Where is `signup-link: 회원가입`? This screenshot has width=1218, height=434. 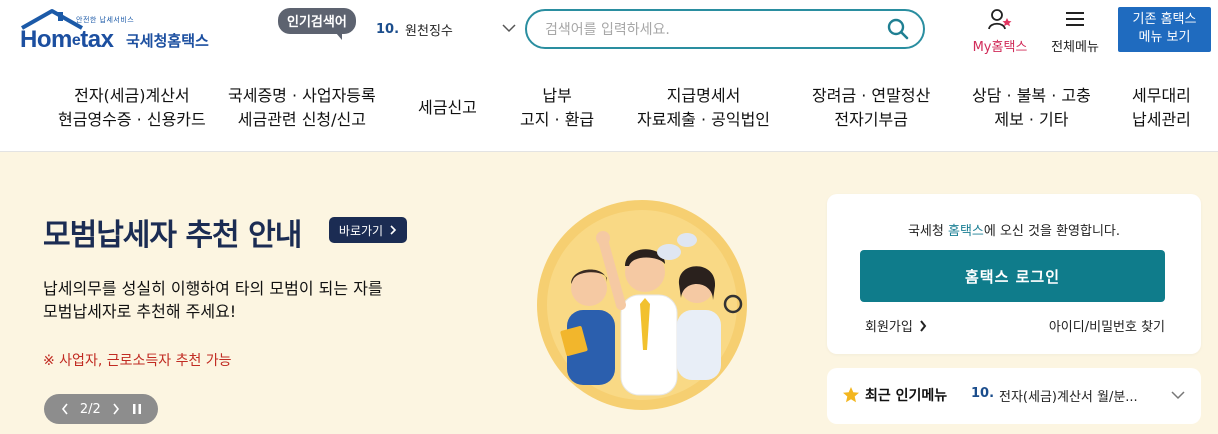 signup-link: 회원가입 is located at coordinates (896, 325).